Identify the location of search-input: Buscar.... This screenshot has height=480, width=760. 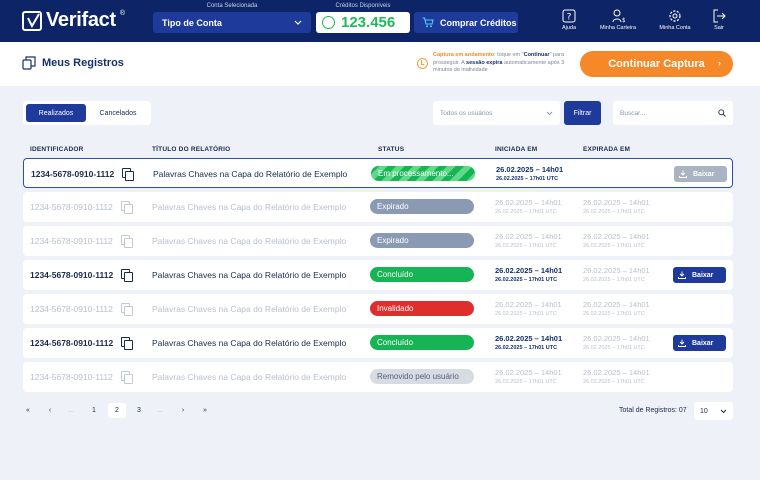
(673, 113).